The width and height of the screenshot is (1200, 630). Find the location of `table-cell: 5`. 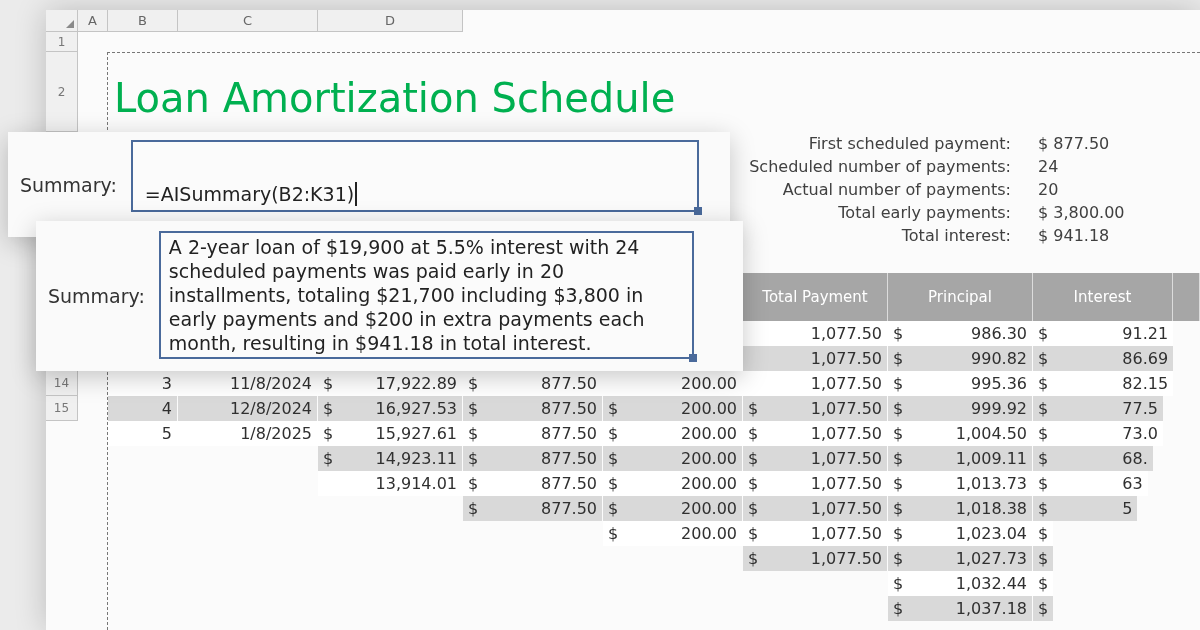

table-cell: 5 is located at coordinates (166, 433).